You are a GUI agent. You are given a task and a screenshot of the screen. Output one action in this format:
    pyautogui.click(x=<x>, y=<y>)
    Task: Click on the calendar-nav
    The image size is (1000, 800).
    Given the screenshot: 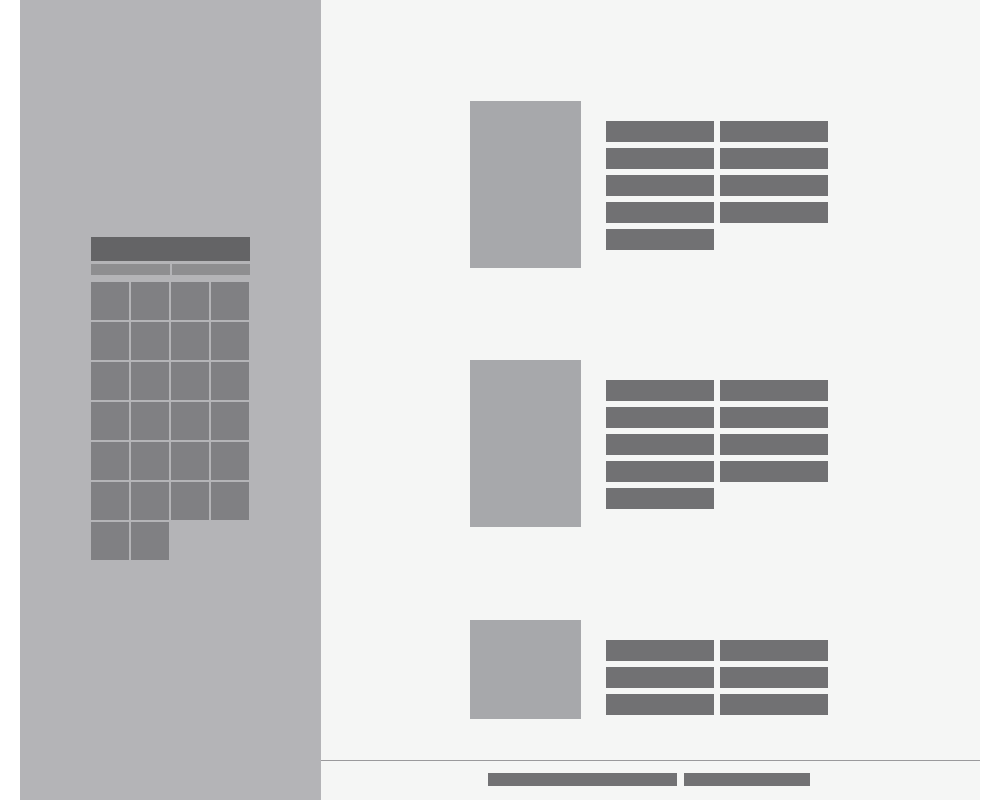 What is the action you would take?
    pyautogui.click(x=170, y=269)
    